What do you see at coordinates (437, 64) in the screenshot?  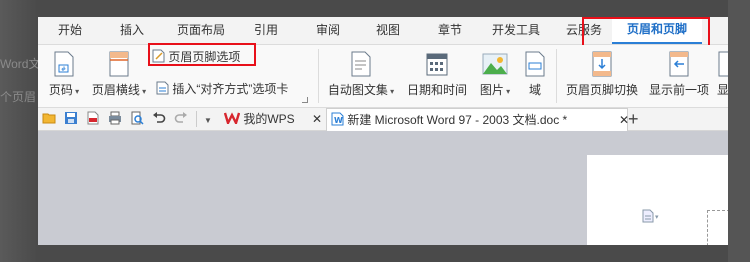 I see `calendar-icon` at bounding box center [437, 64].